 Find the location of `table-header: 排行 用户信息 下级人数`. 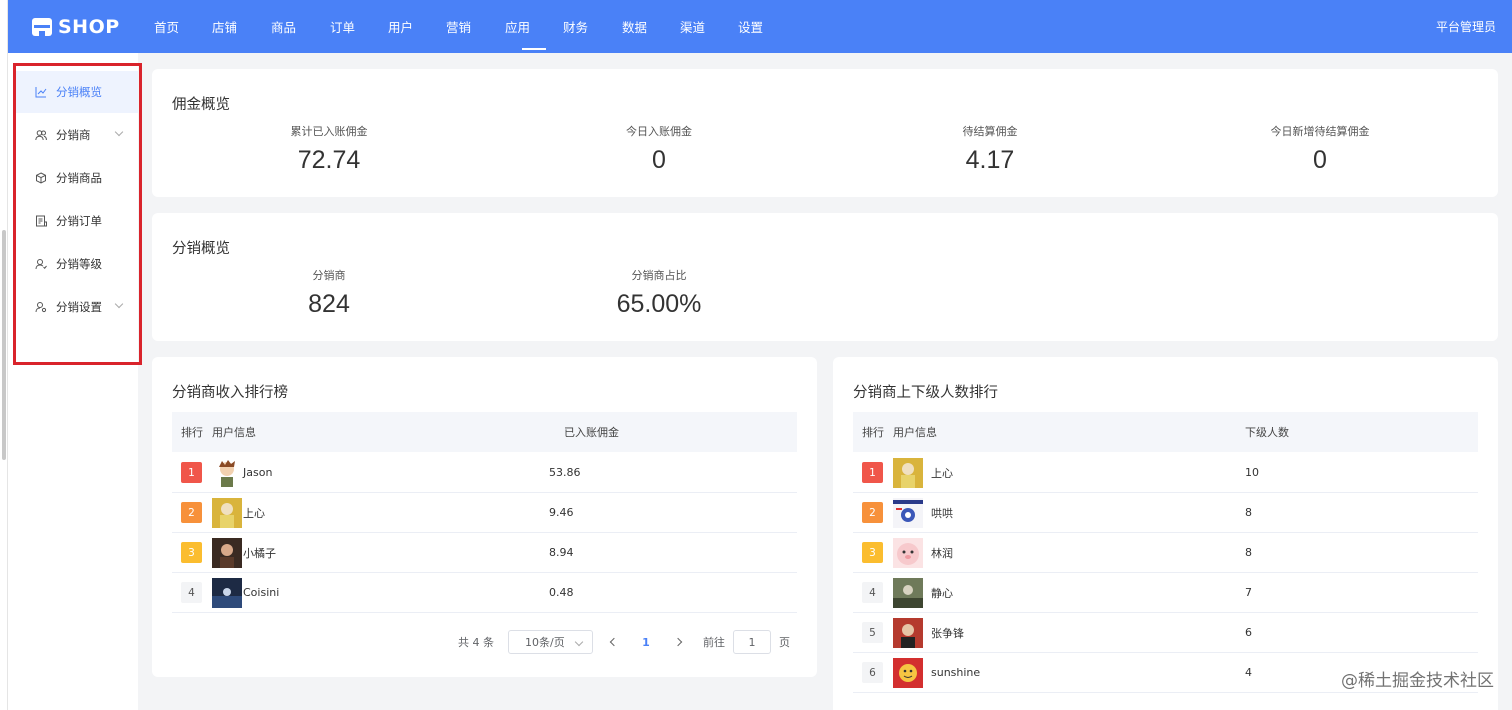

table-header: 排行 用户信息 下级人数 is located at coordinates (1165, 432).